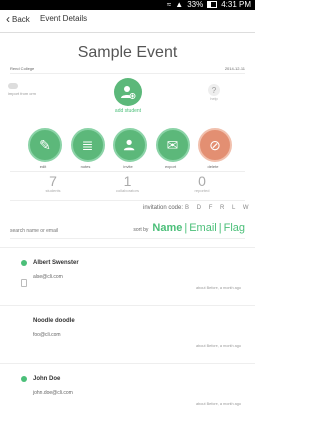 The image size is (320, 421). I want to click on stat-value: 0, so click(202, 181).